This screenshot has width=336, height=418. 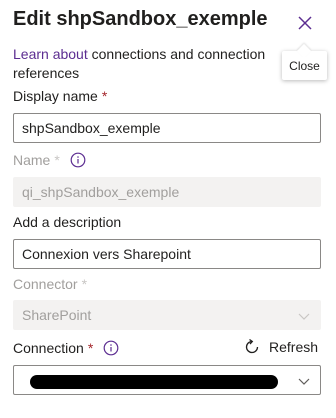 I want to click on name-label: Name *, so click(x=49, y=160).